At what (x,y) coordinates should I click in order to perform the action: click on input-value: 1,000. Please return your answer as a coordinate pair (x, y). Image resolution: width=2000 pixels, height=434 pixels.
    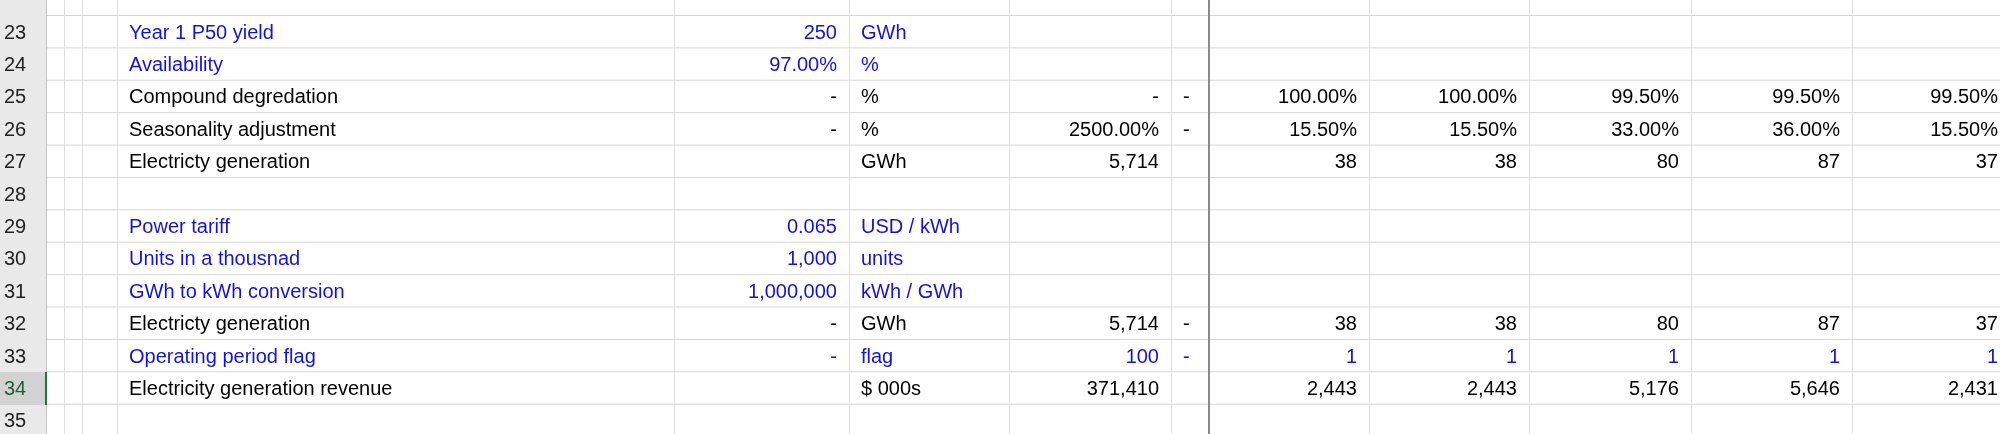
    Looking at the image, I should click on (811, 259).